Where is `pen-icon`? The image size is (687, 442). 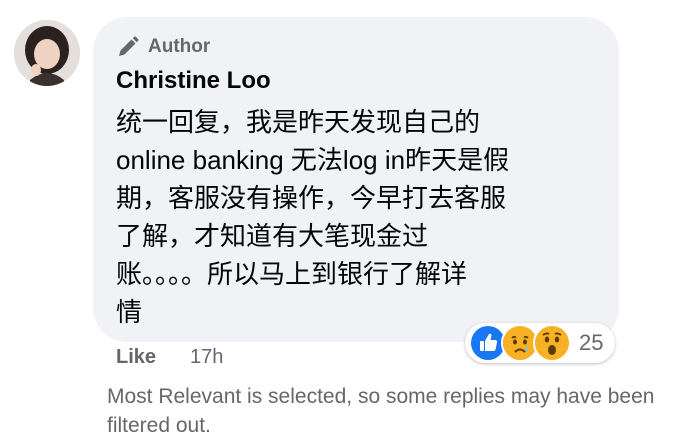 pen-icon is located at coordinates (129, 46).